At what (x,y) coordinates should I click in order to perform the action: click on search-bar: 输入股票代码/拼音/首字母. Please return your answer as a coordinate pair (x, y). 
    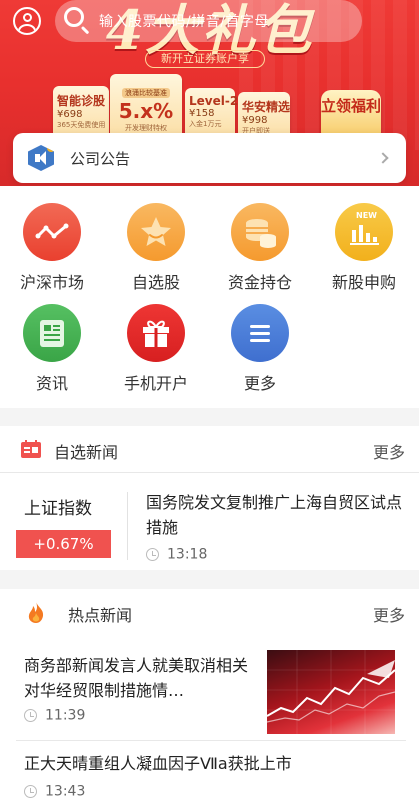
    Looking at the image, I should click on (208, 21).